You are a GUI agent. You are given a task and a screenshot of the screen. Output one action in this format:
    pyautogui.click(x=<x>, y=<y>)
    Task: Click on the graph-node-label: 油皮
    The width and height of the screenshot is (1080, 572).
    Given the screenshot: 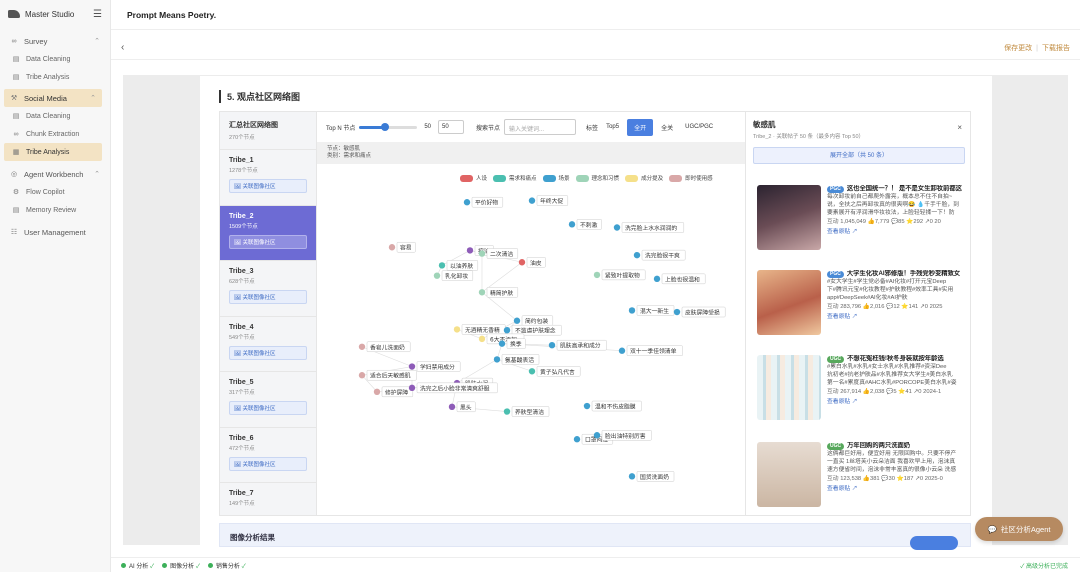 What is the action you would take?
    pyautogui.click(x=536, y=263)
    